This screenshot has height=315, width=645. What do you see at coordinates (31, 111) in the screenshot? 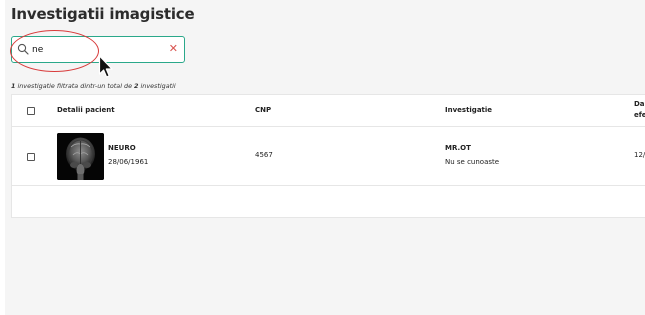
I see `select-all-checkbox` at bounding box center [31, 111].